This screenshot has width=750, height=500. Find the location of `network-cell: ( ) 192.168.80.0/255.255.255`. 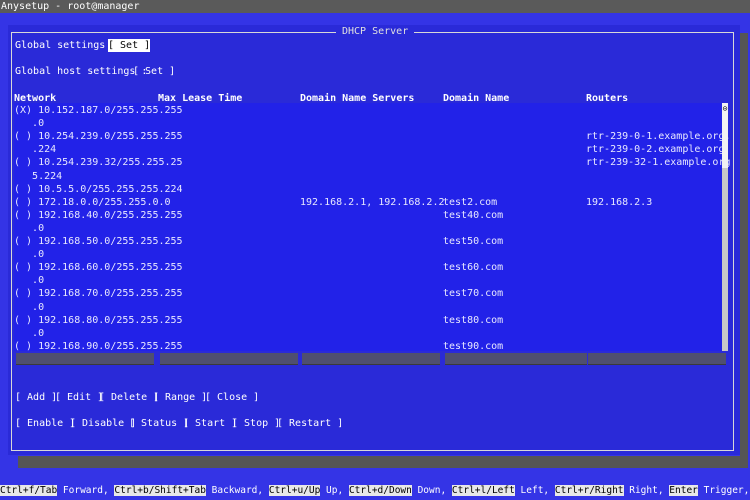

network-cell: ( ) 192.168.80.0/255.255.255 is located at coordinates (98, 320).